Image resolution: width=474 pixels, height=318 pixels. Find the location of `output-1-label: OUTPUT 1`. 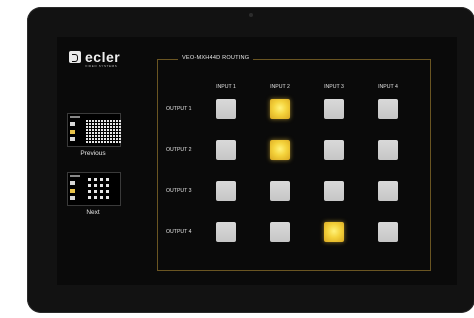

output-1-label: OUTPUT 1 is located at coordinates (179, 109).